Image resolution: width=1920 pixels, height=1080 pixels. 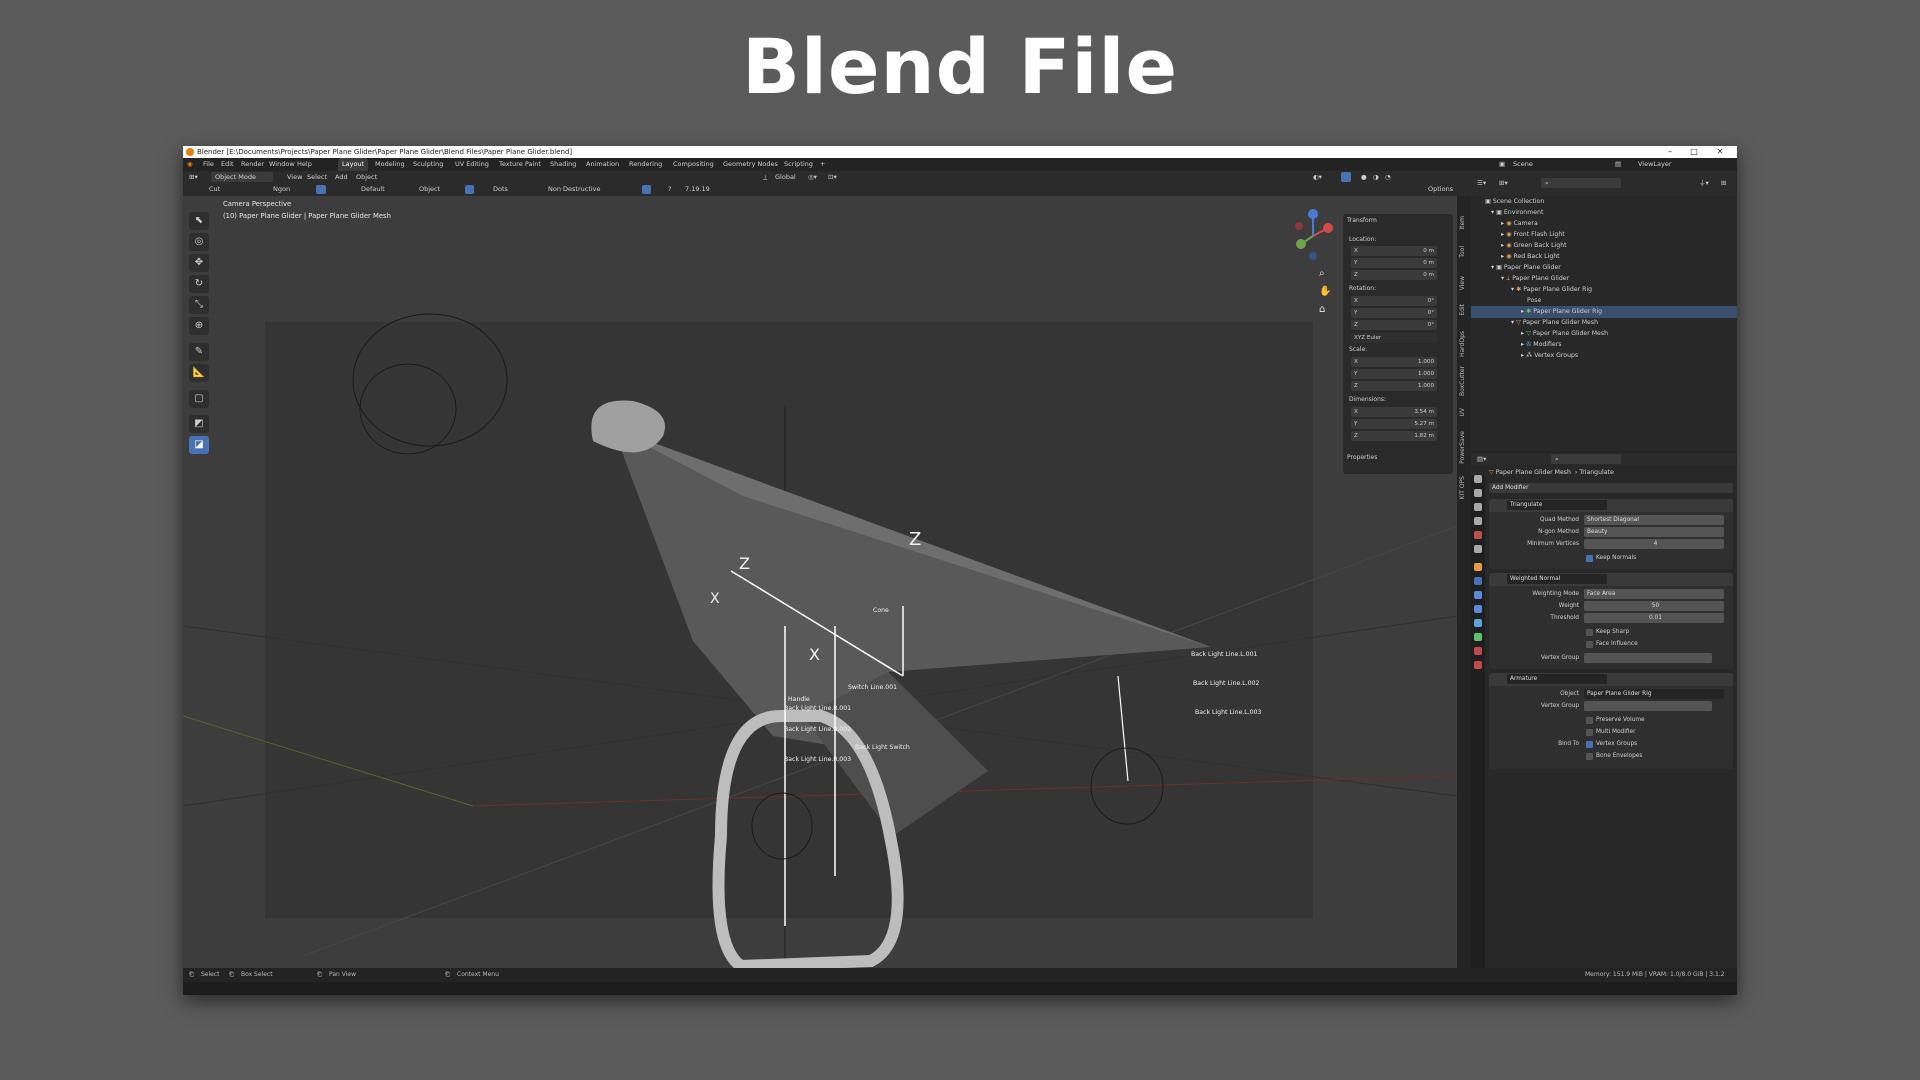 I want to click on tab-texture-paint: Texture Paint, so click(x=520, y=164).